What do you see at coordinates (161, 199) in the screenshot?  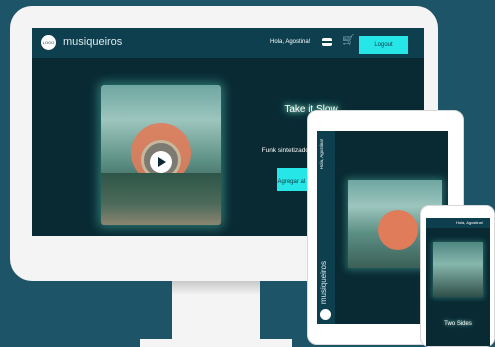 I see `album-art-foliage` at bounding box center [161, 199].